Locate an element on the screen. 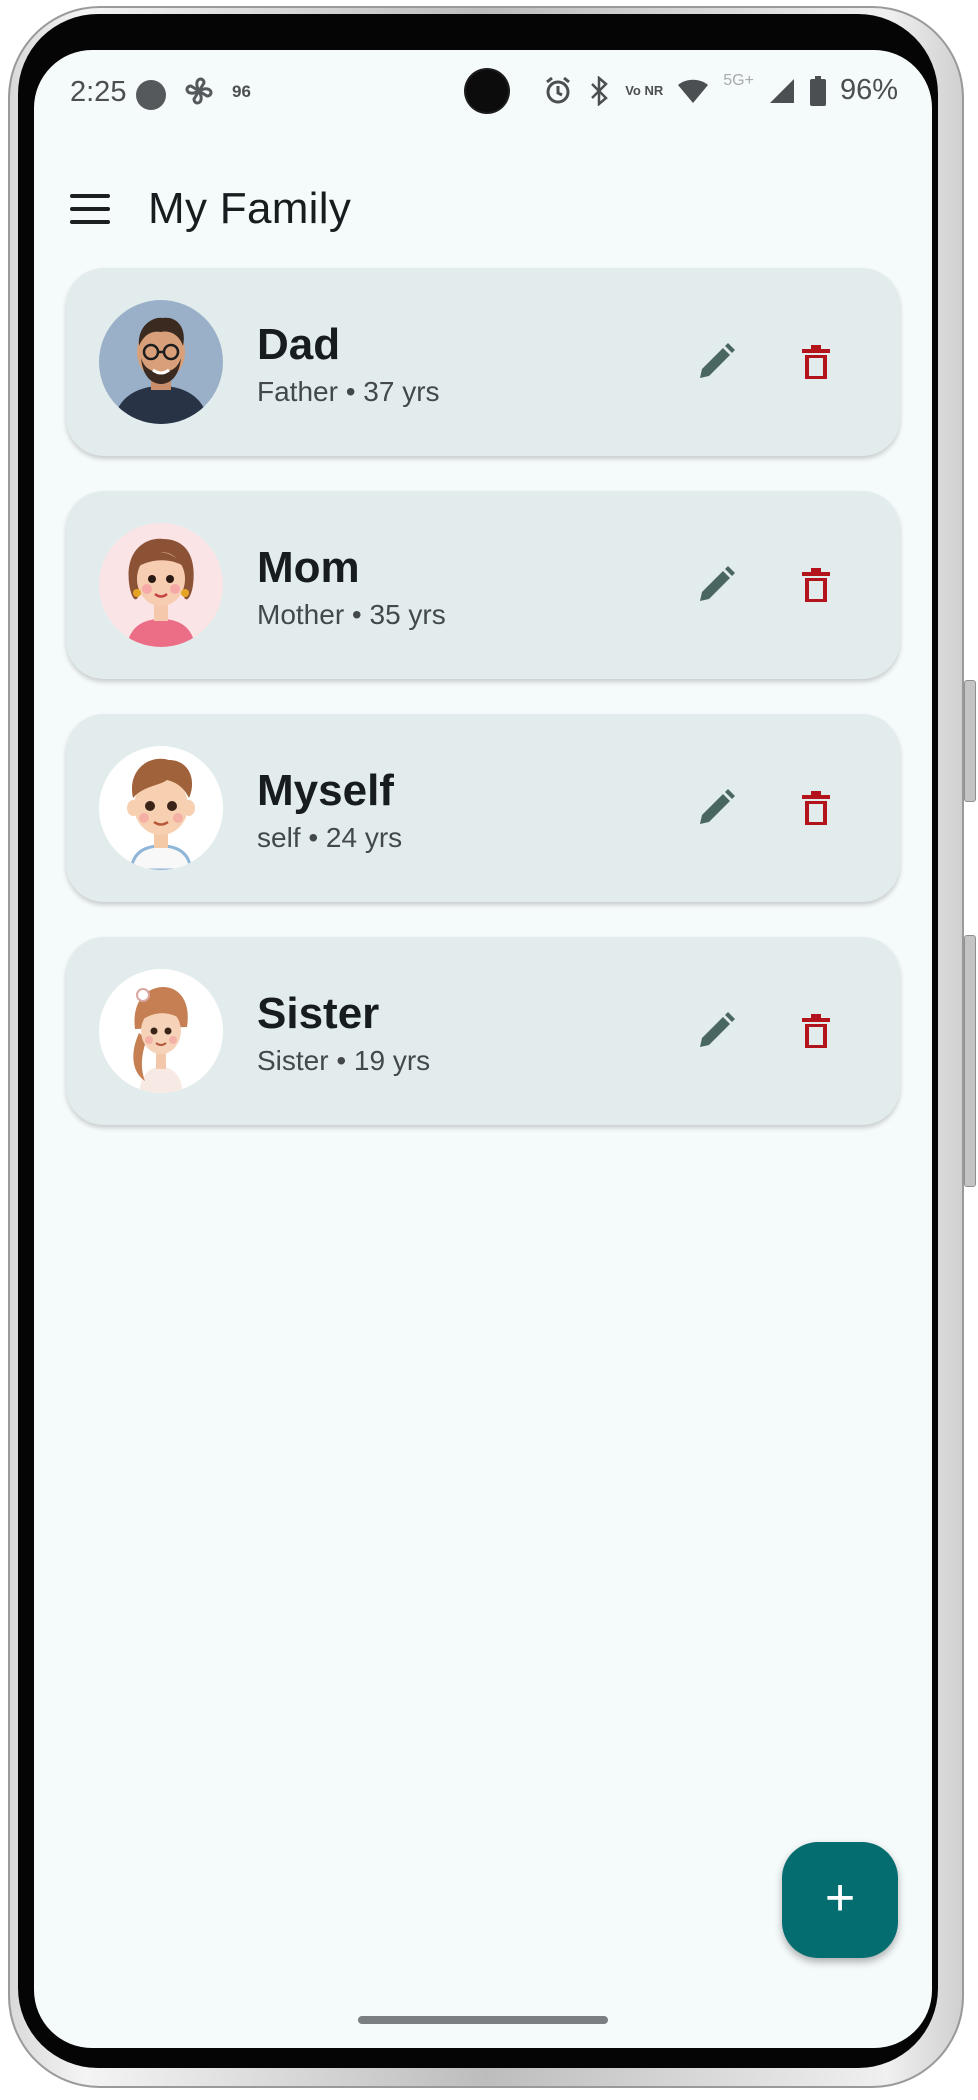  member-card-myself: Myself self • 24 yrs is located at coordinates (483, 808).